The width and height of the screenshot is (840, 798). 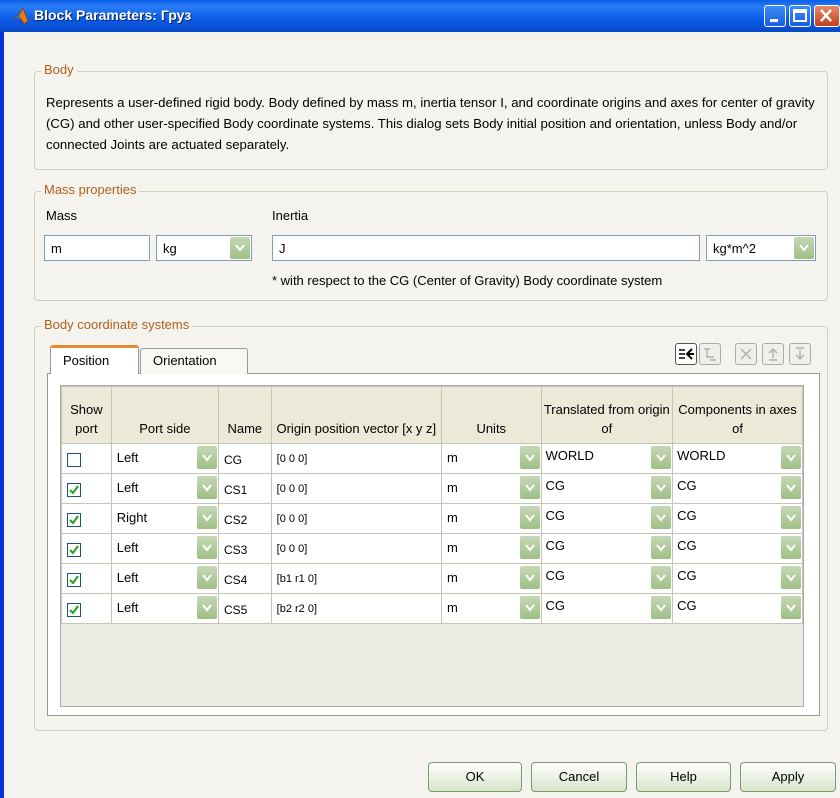 I want to click on origin-value: [0 0 0], so click(x=292, y=489).